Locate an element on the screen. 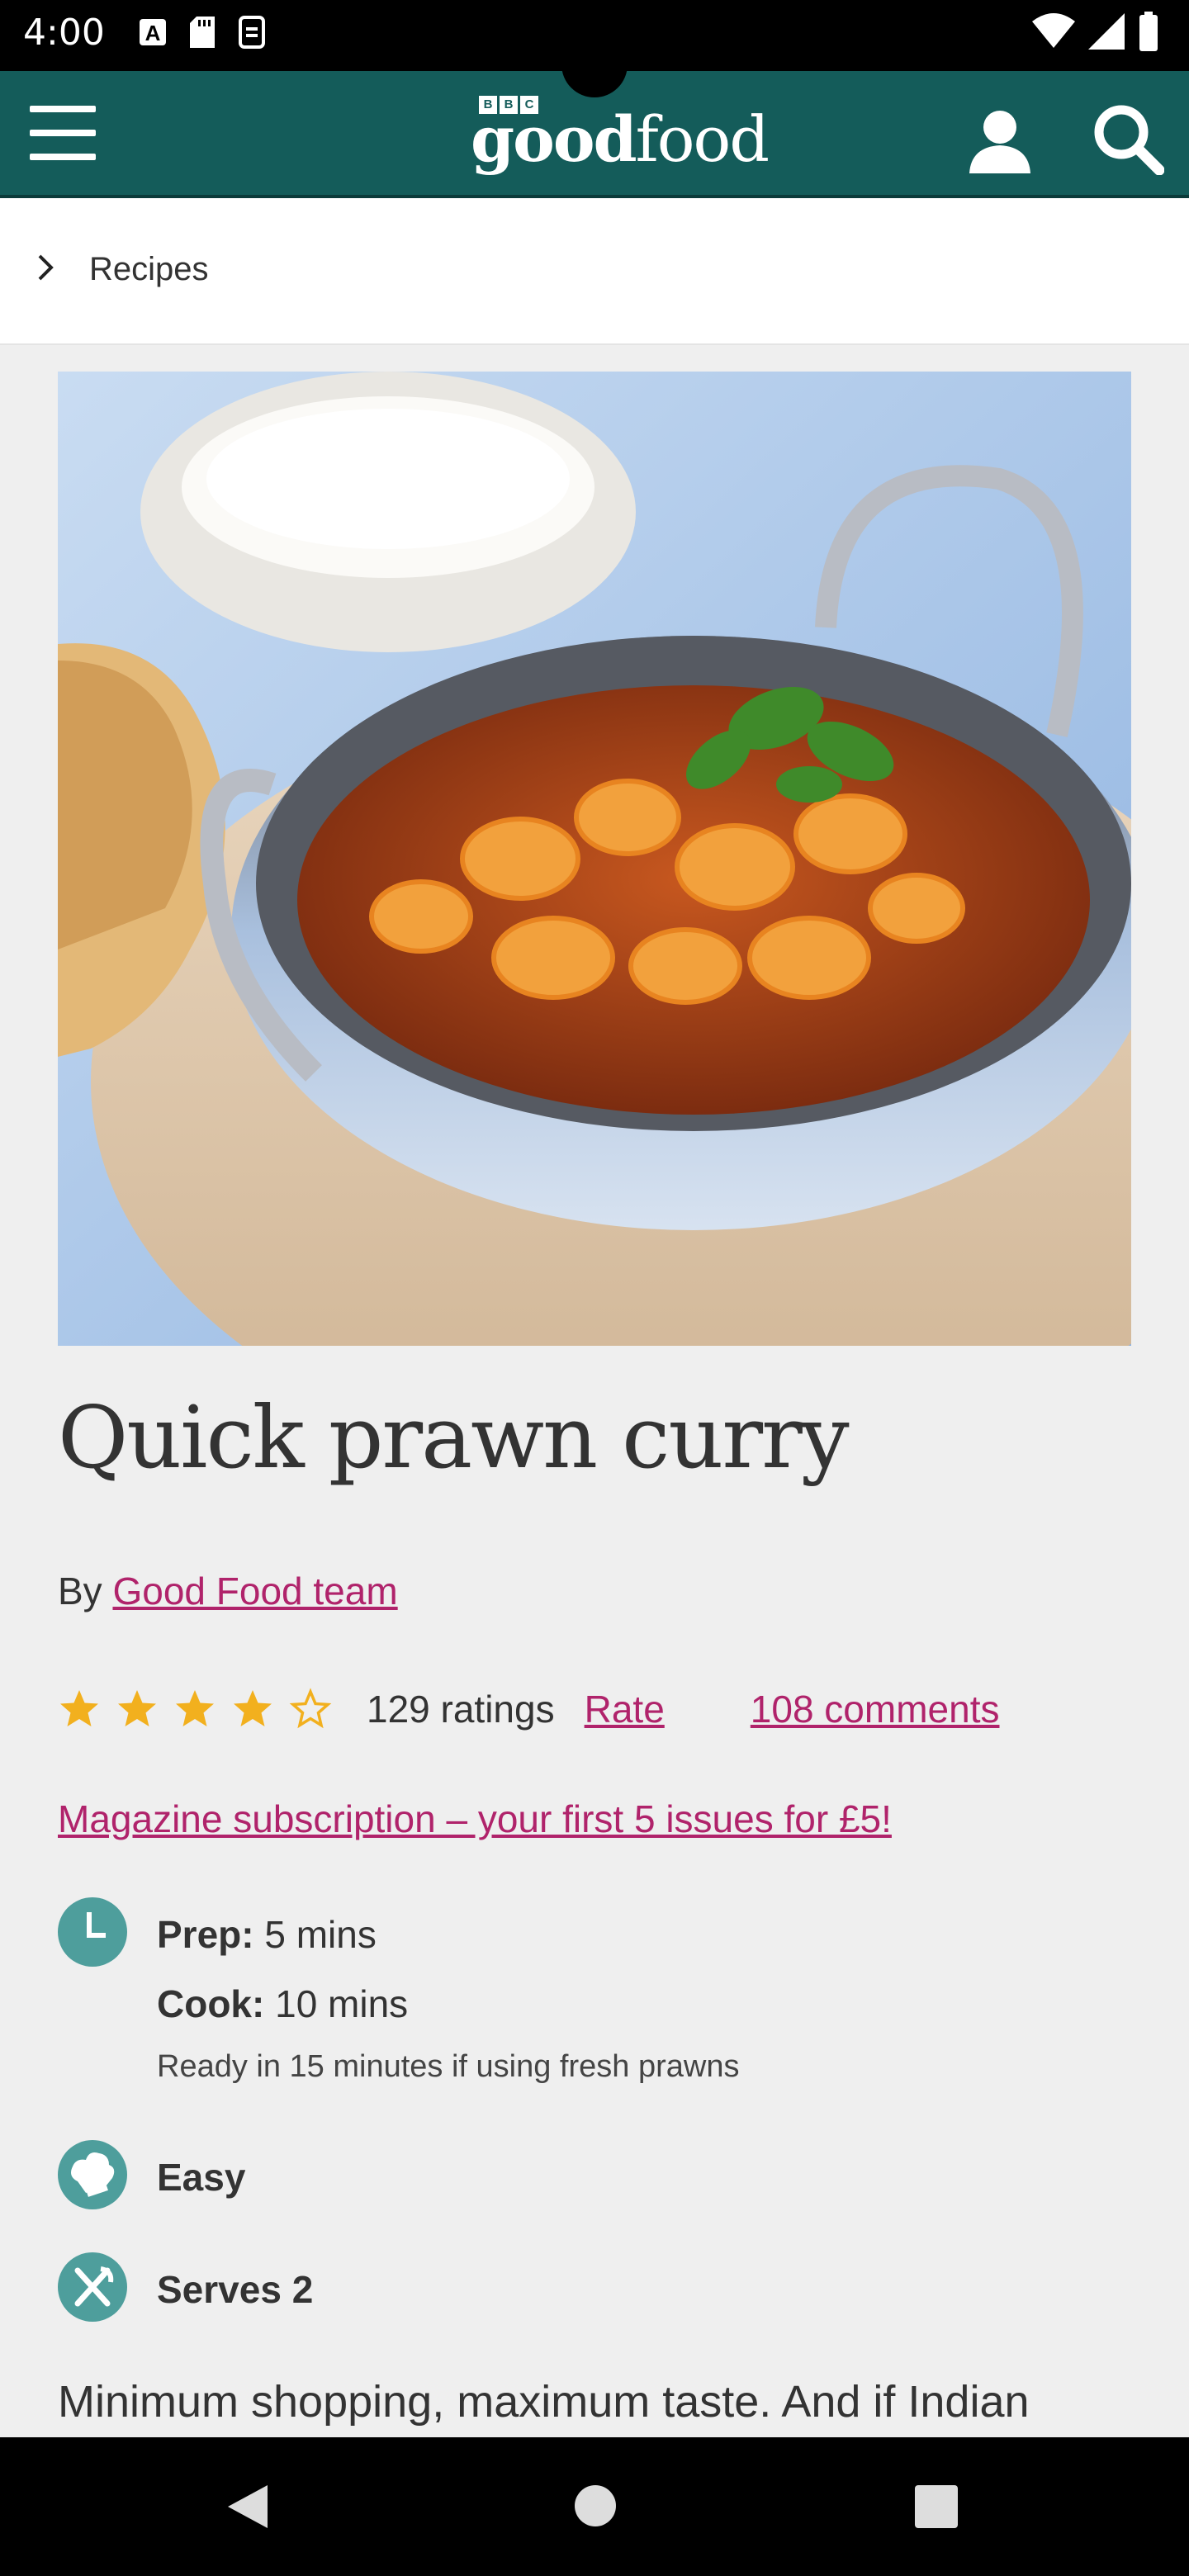  data-saver-icon is located at coordinates (252, 32).